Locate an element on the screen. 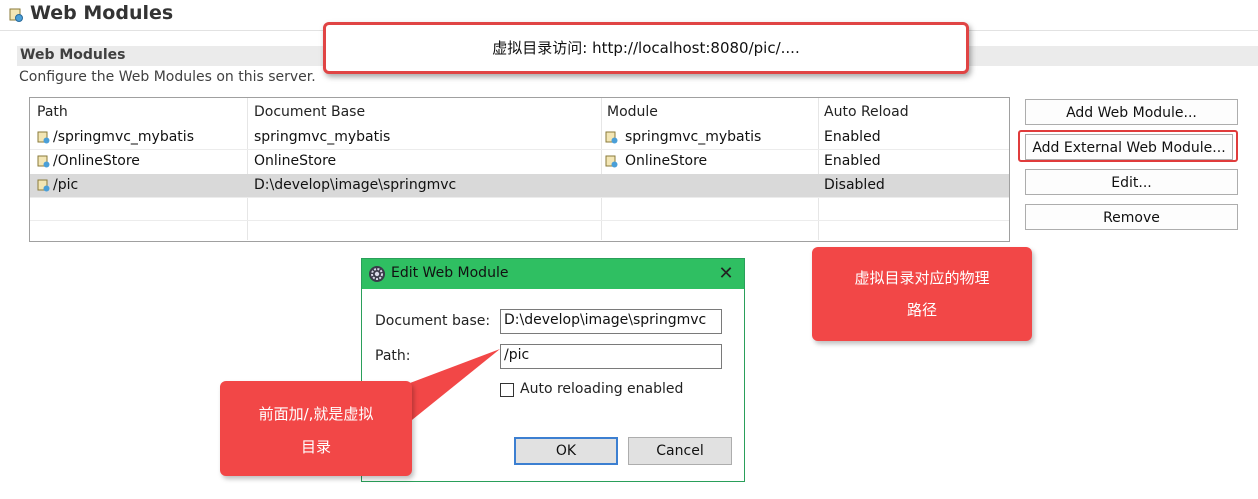  virtual-directory-callout: 前面加/,就是虚拟 目录 is located at coordinates (316, 428).